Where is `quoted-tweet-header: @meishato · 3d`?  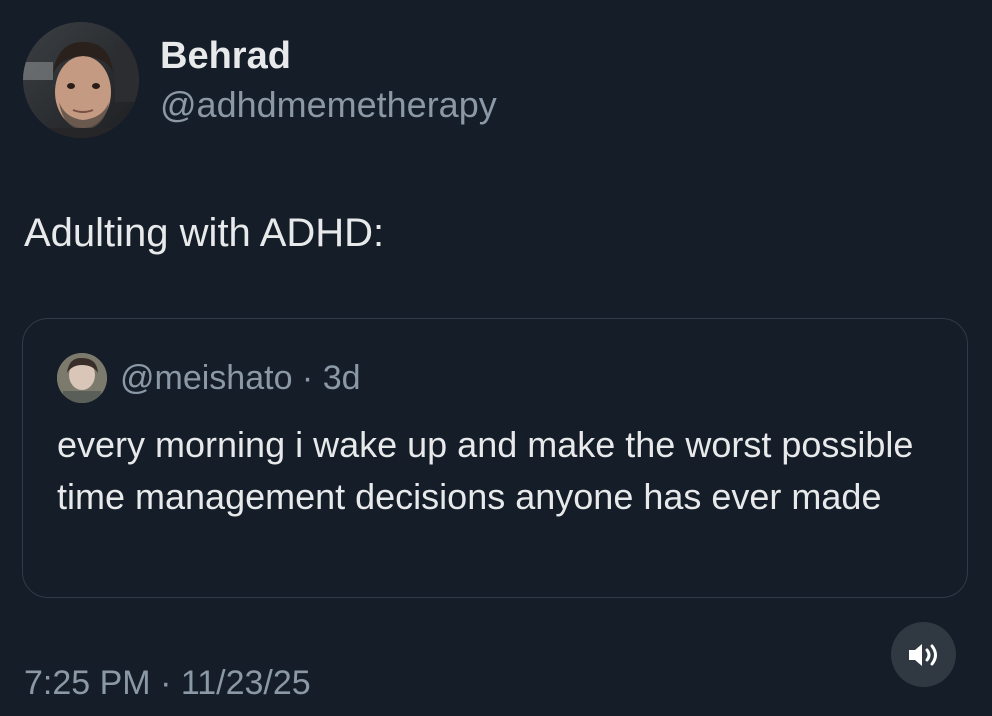 quoted-tweet-header: @meishato · 3d is located at coordinates (209, 378).